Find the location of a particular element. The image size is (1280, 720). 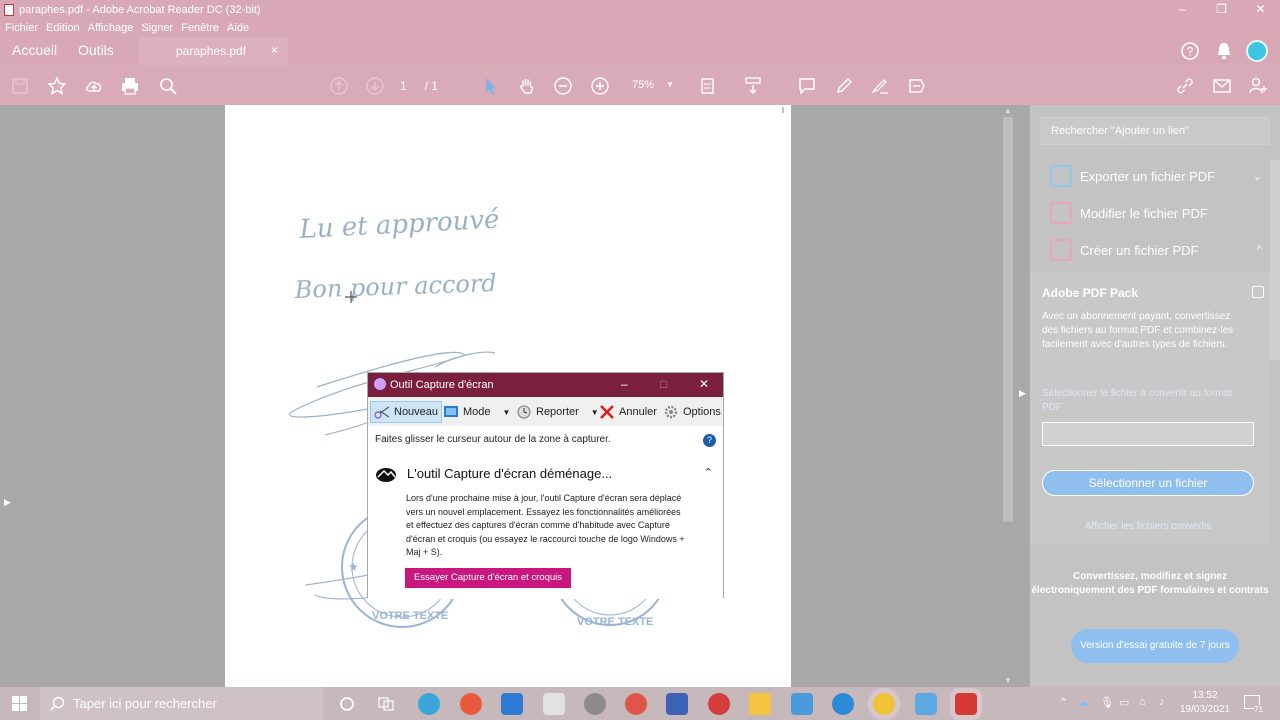

cloud-upload-icon is located at coordinates (94, 86).